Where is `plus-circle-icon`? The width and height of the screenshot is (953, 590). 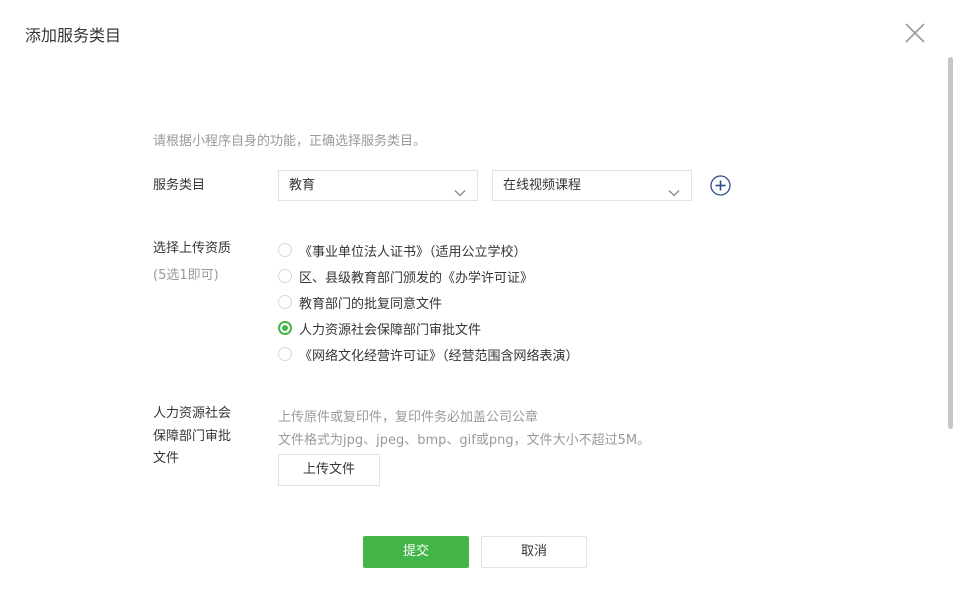
plus-circle-icon is located at coordinates (720, 187).